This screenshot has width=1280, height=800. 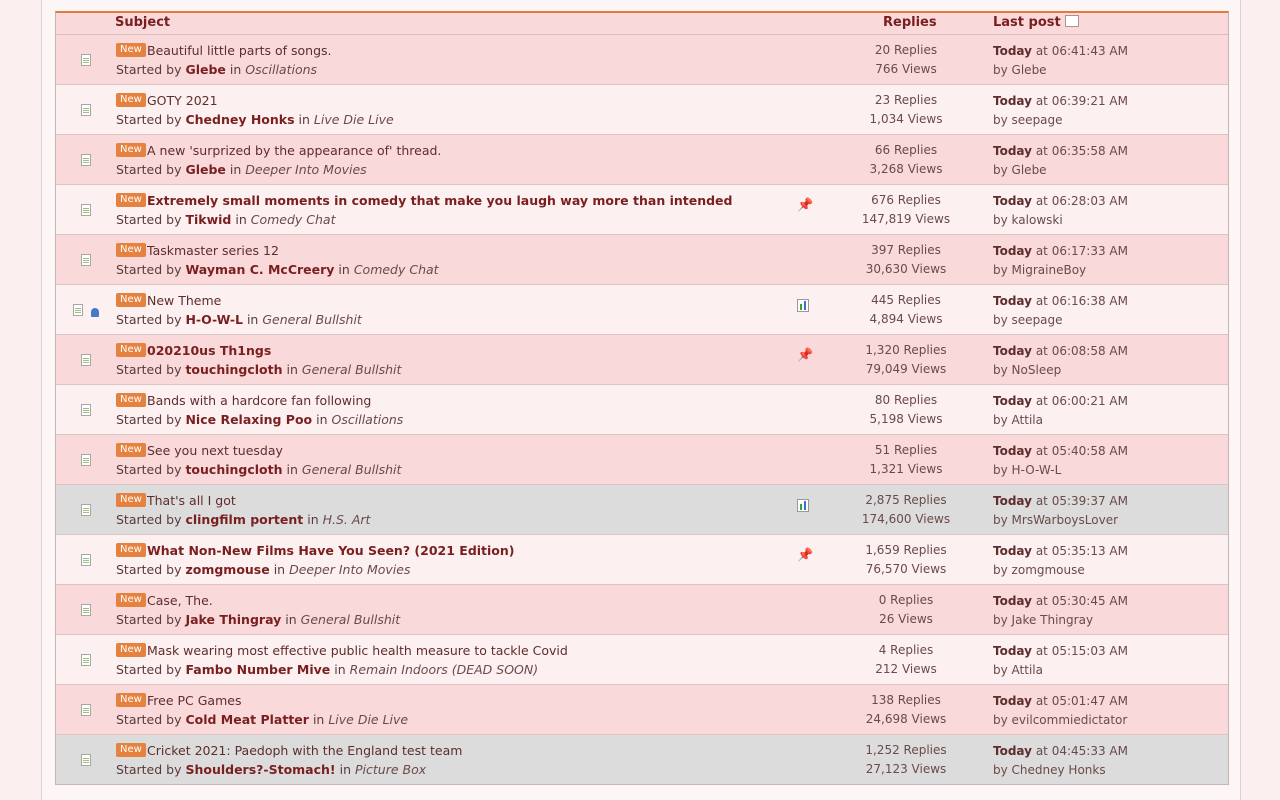 I want to click on board-link: Remain Indoors (DEAD SOON), so click(x=444, y=669).